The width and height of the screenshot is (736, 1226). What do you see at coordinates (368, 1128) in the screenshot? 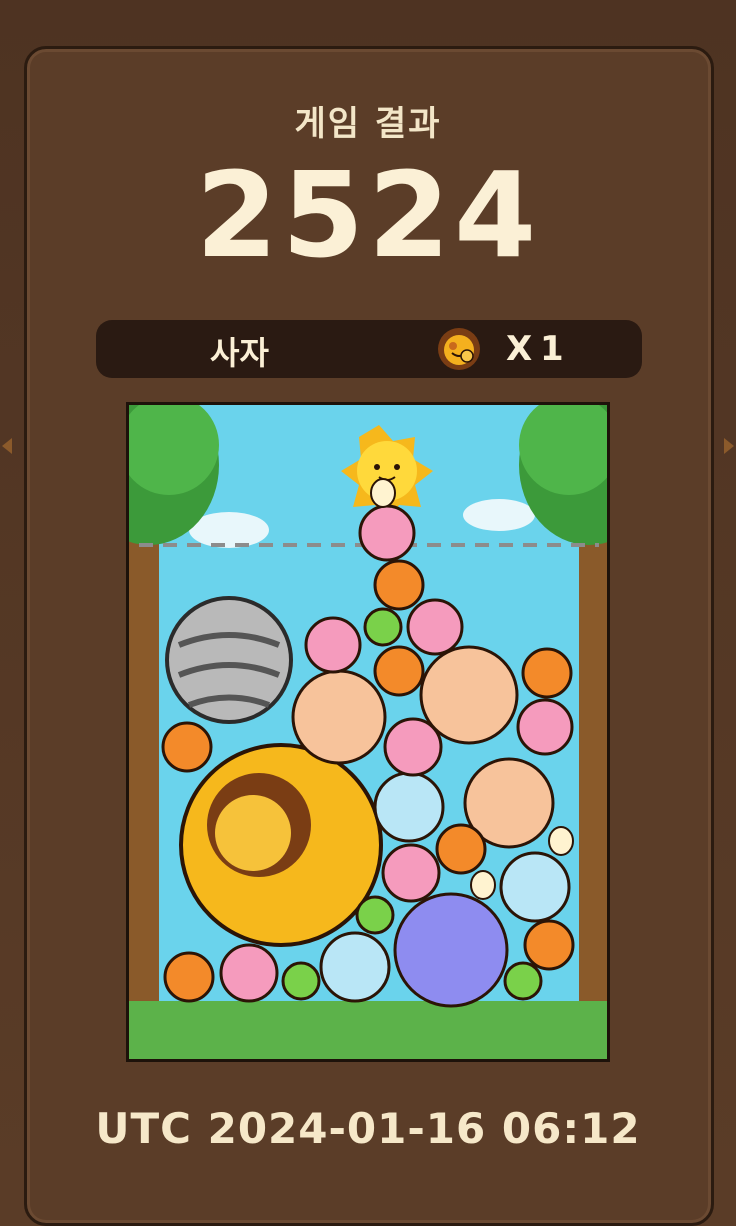
I see `game-timestamp: UTC 2024-01-16 06:12` at bounding box center [368, 1128].